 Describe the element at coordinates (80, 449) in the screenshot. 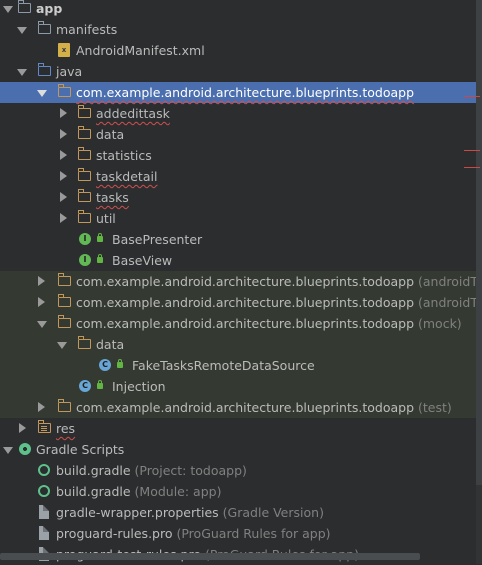

I see `tree-node-label: Gradle Scripts` at that location.